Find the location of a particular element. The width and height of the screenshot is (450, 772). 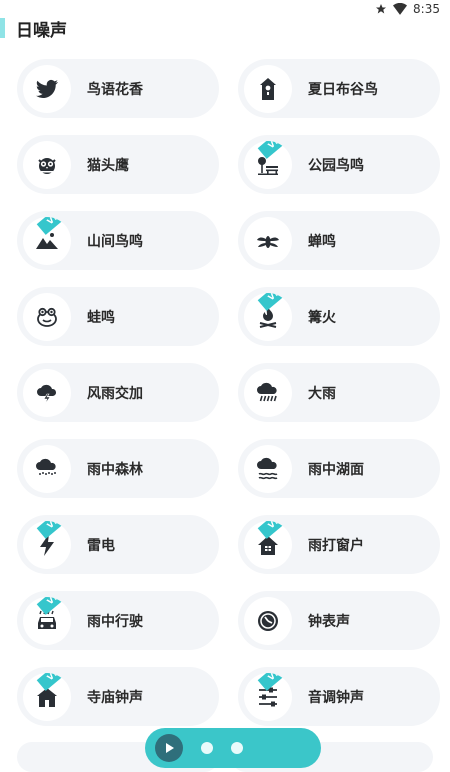

sound-label: 鸟语花香 is located at coordinates (115, 89).